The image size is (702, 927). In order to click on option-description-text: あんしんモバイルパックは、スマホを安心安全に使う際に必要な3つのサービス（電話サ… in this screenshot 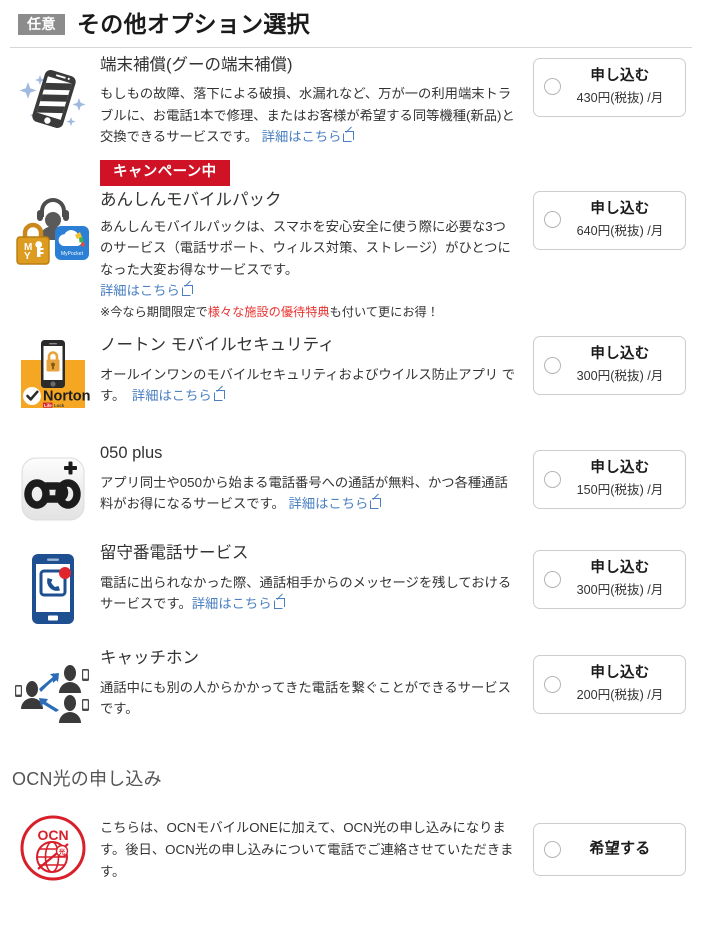, I will do `click(305, 247)`.